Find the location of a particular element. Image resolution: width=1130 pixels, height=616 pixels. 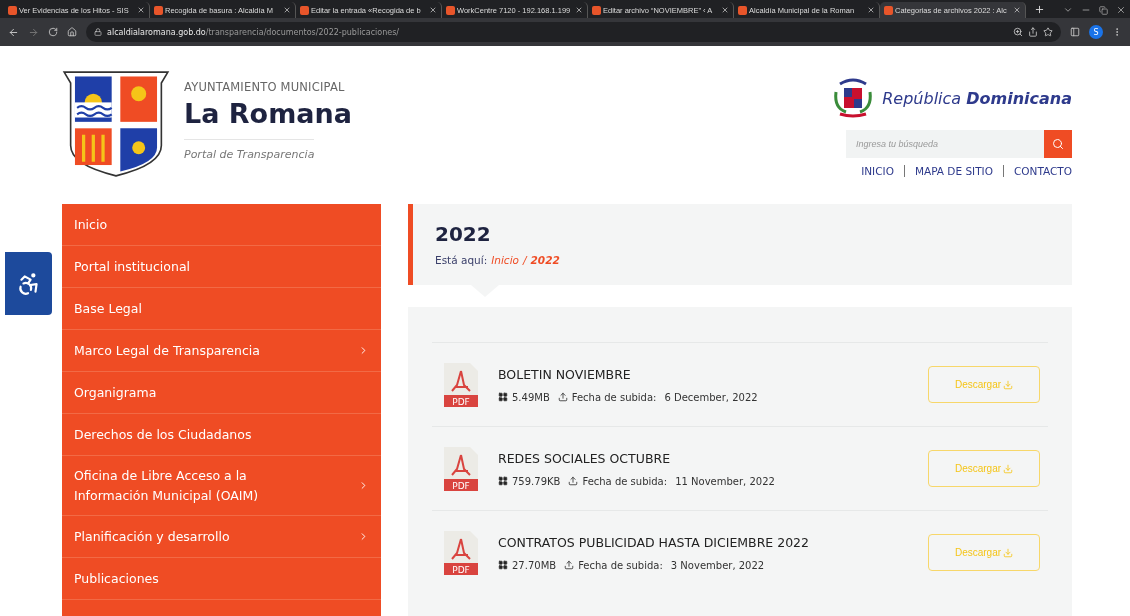

zoom-icon is located at coordinates (1018, 32).